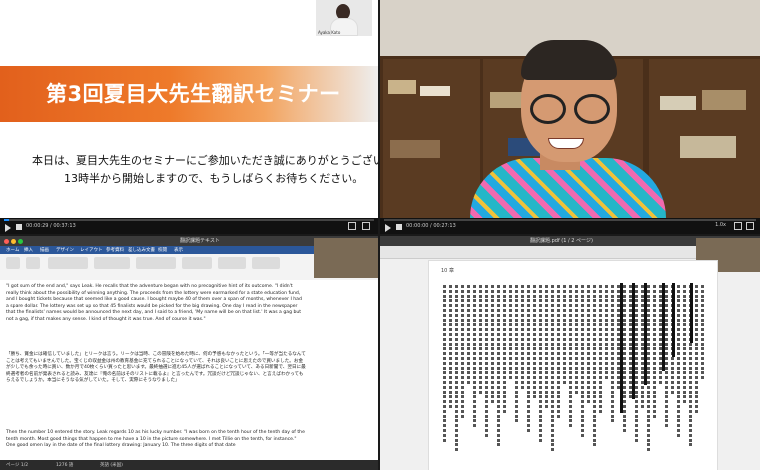 This screenshot has width=760, height=470. Describe the element at coordinates (141, 250) in the screenshot. I see `tab-mailings: 差し込み文書` at that location.